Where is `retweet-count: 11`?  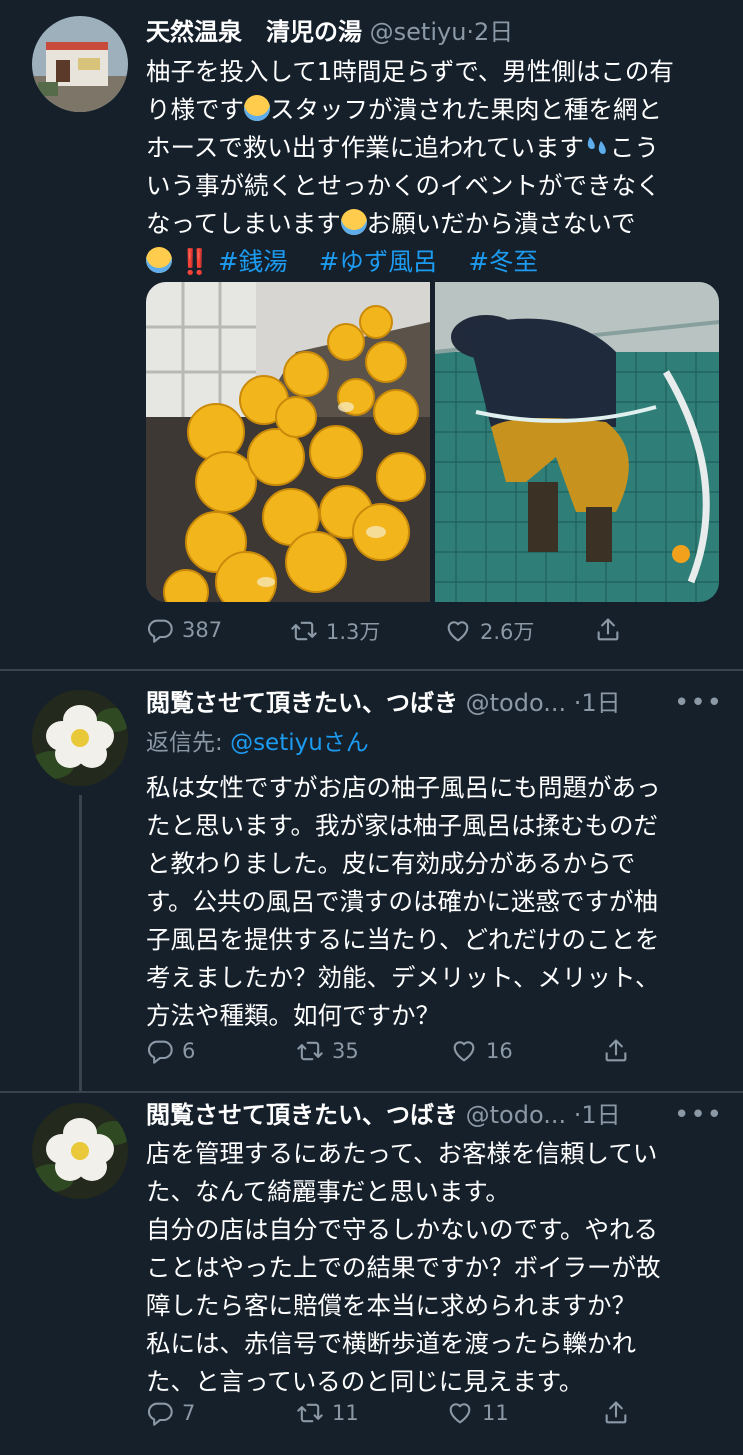
retweet-count: 11 is located at coordinates (345, 1413).